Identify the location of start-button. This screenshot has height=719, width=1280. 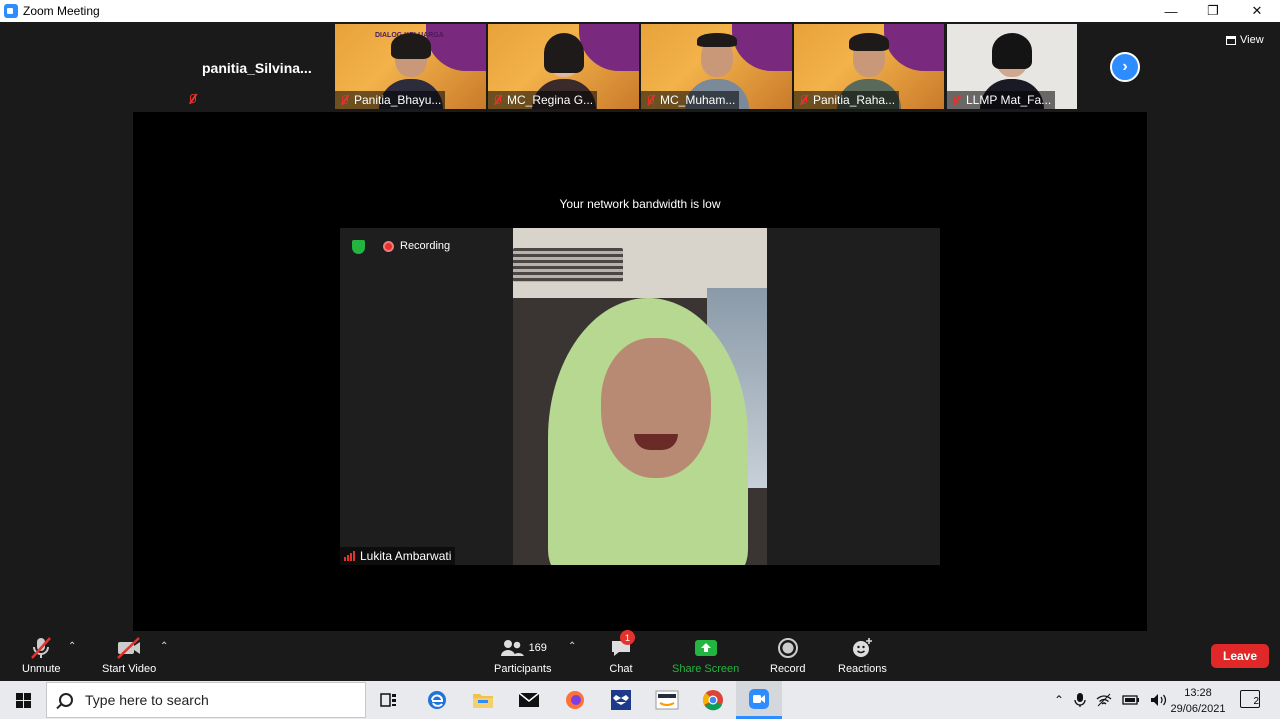
(23, 700).